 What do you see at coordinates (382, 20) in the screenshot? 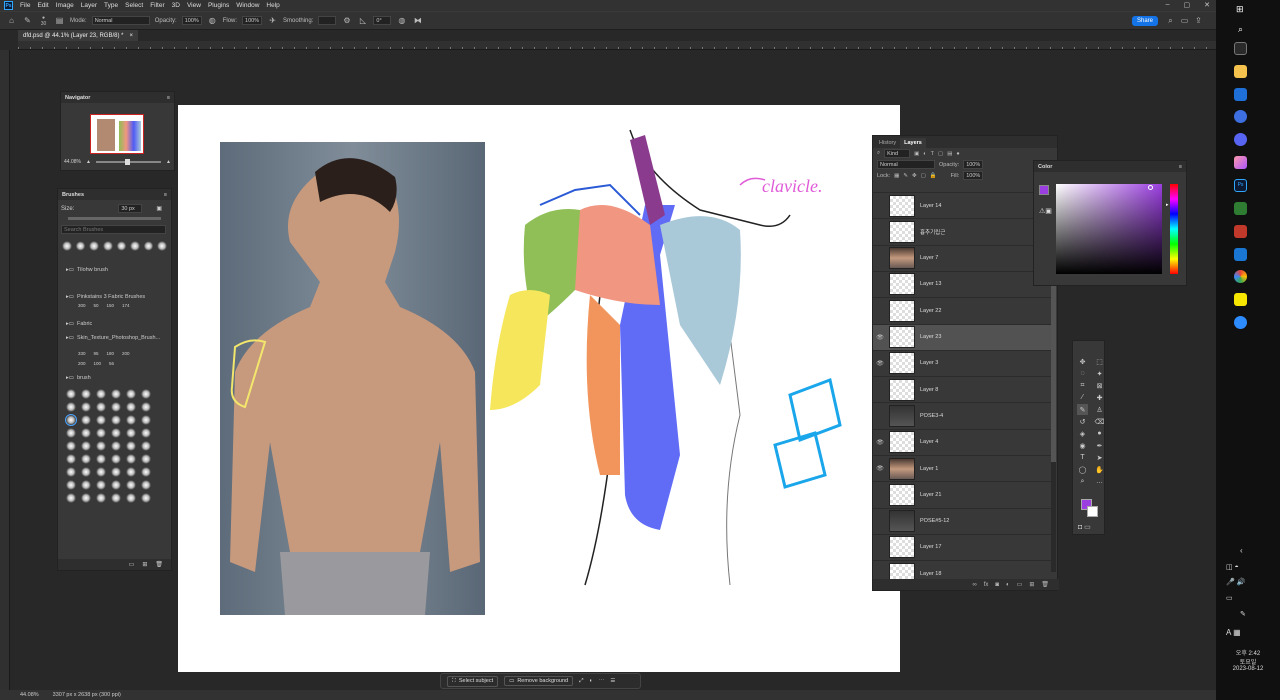
I see `angle-field: 0°` at bounding box center [382, 20].